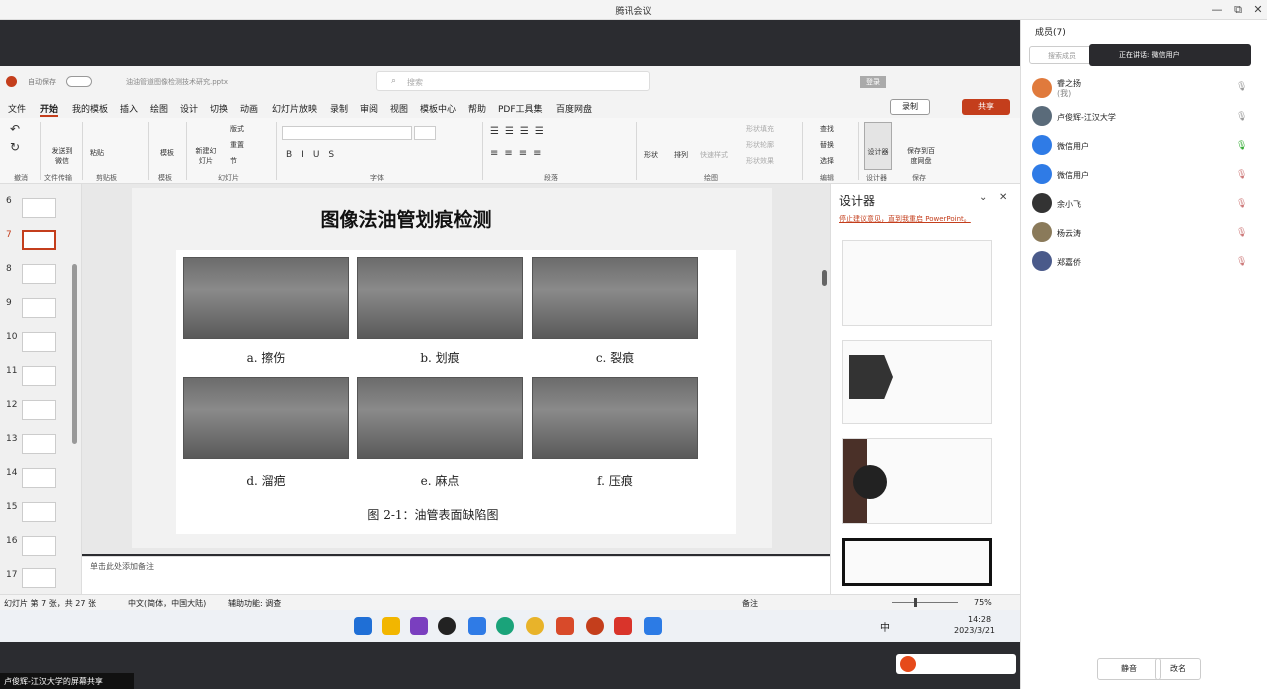 The width and height of the screenshot is (1267, 689). What do you see at coordinates (910, 107) in the screenshot?
I see `record-button: 录制` at bounding box center [910, 107].